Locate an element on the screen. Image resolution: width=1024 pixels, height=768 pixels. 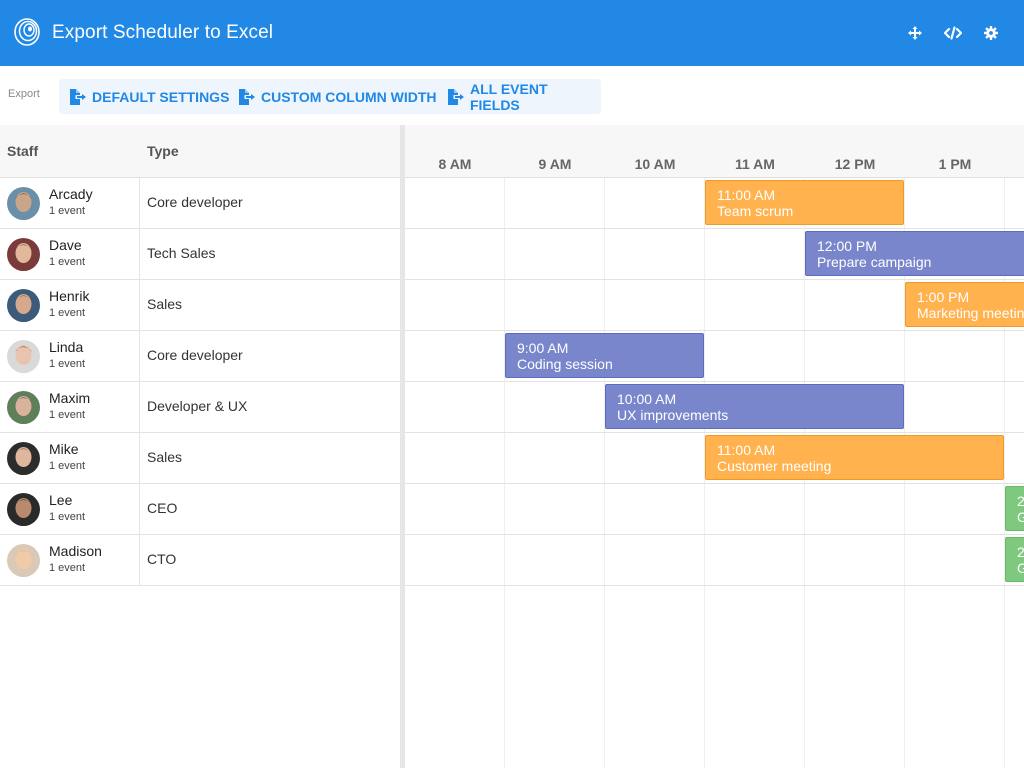
staff-cell: Maxim 1 event is located at coordinates (70, 407).